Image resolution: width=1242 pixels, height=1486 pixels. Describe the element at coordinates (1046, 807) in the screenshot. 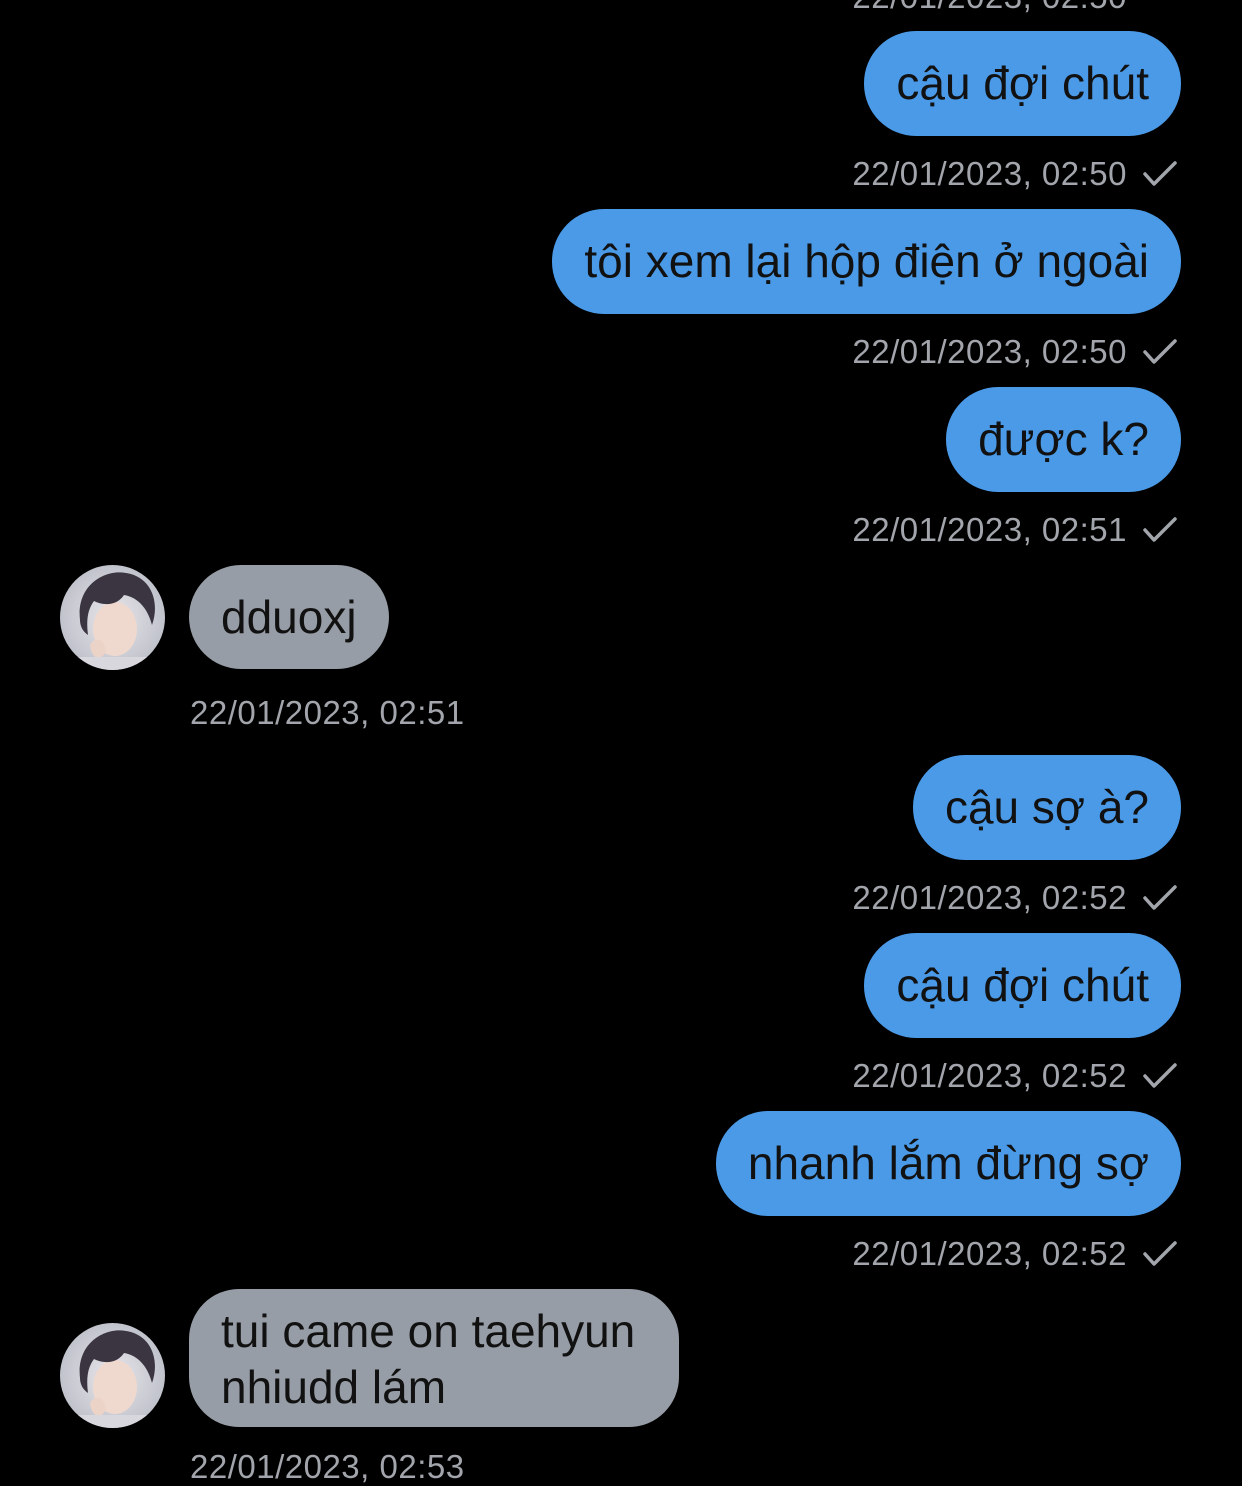

I see `outgoing-message-bubble: cậu sợ à?` at that location.